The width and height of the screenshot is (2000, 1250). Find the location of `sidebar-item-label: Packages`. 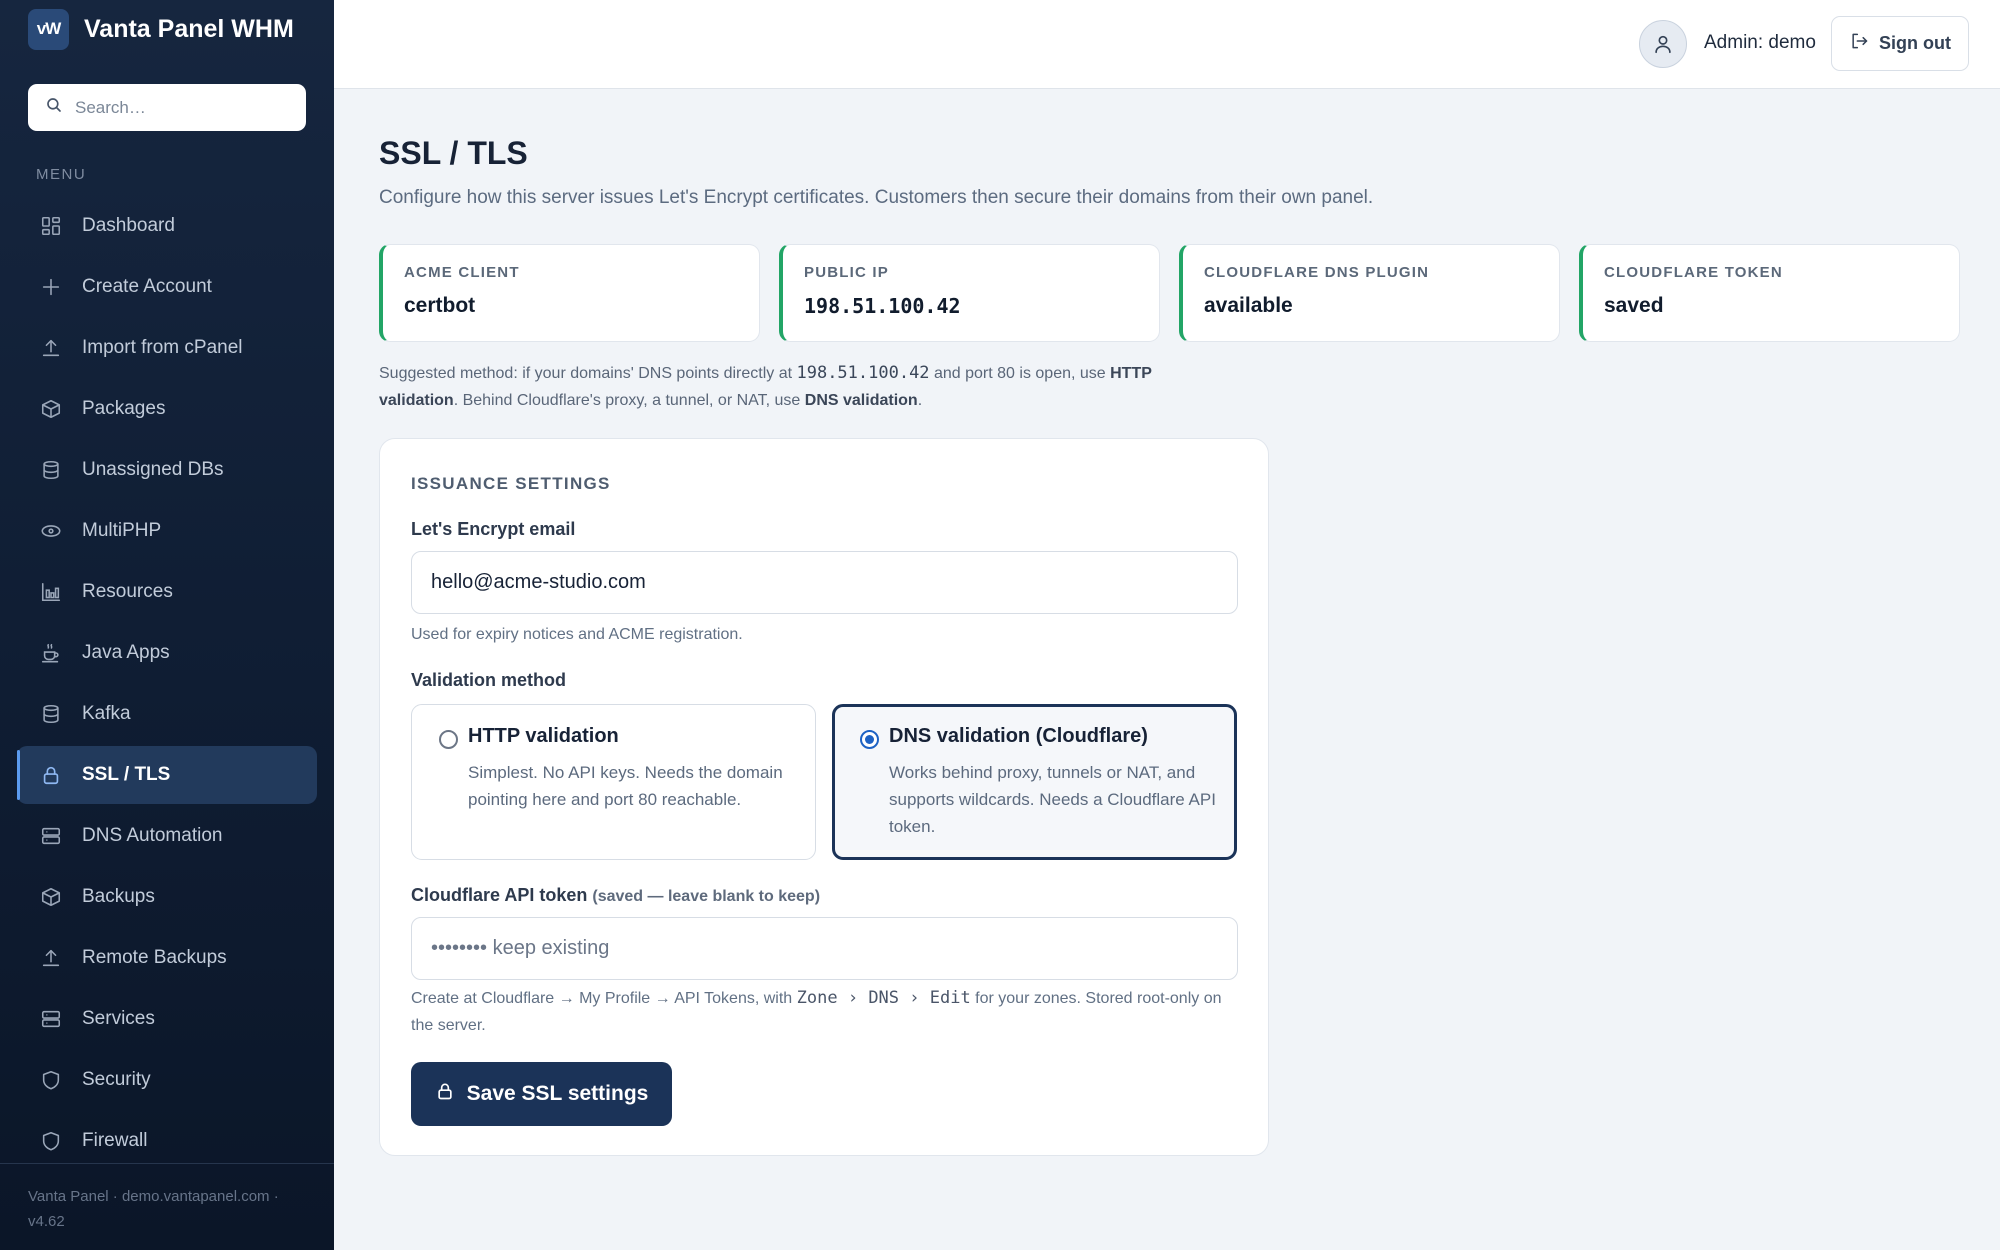

sidebar-item-label: Packages is located at coordinates (124, 408).